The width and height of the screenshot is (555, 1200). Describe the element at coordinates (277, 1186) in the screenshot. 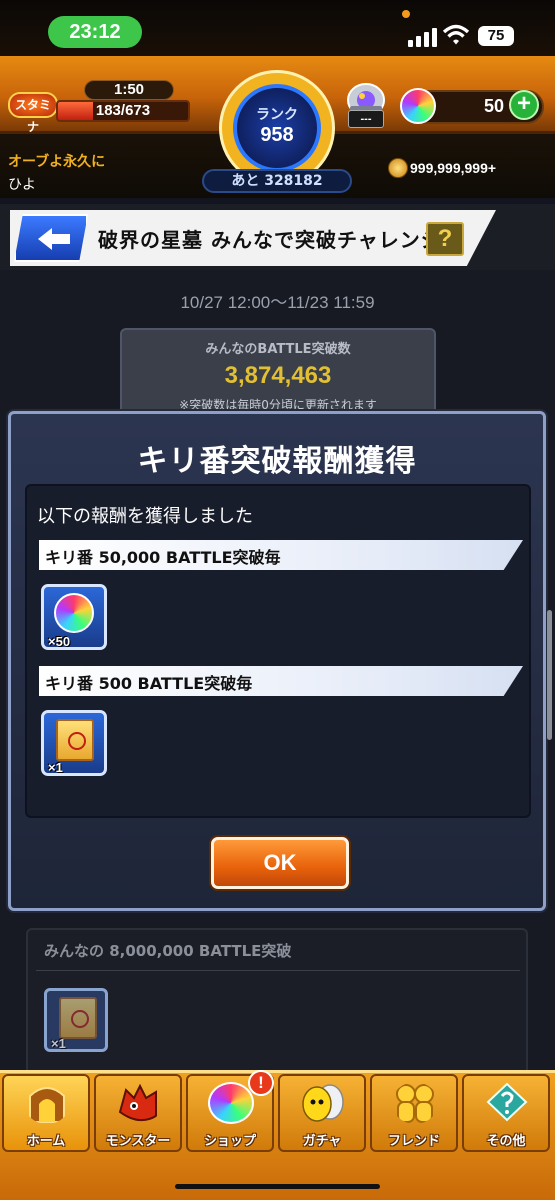

I see `home-indicator` at that location.